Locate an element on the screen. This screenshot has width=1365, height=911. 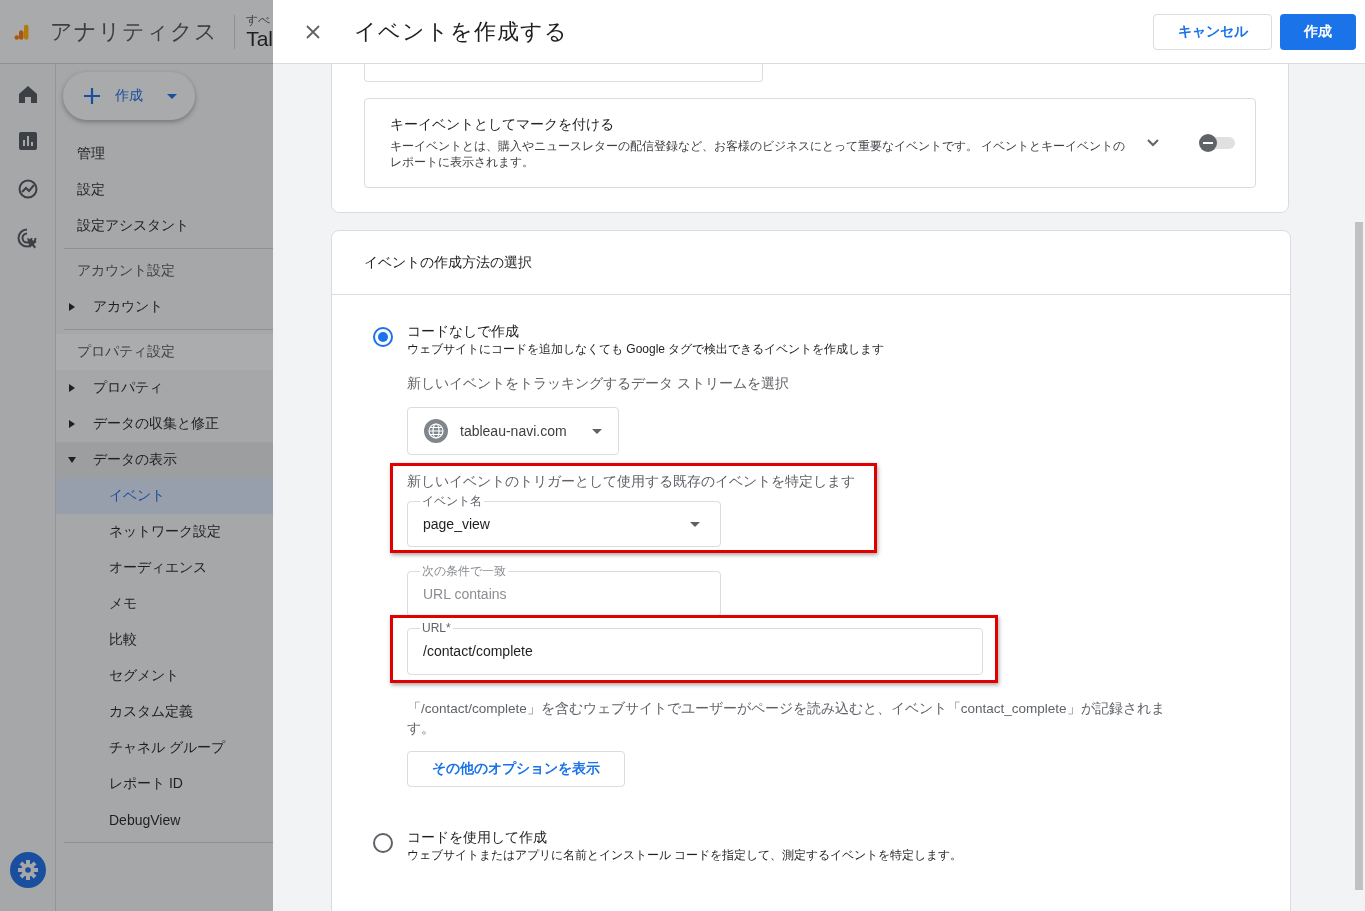
nav-item: レポート ID is located at coordinates (164, 784).